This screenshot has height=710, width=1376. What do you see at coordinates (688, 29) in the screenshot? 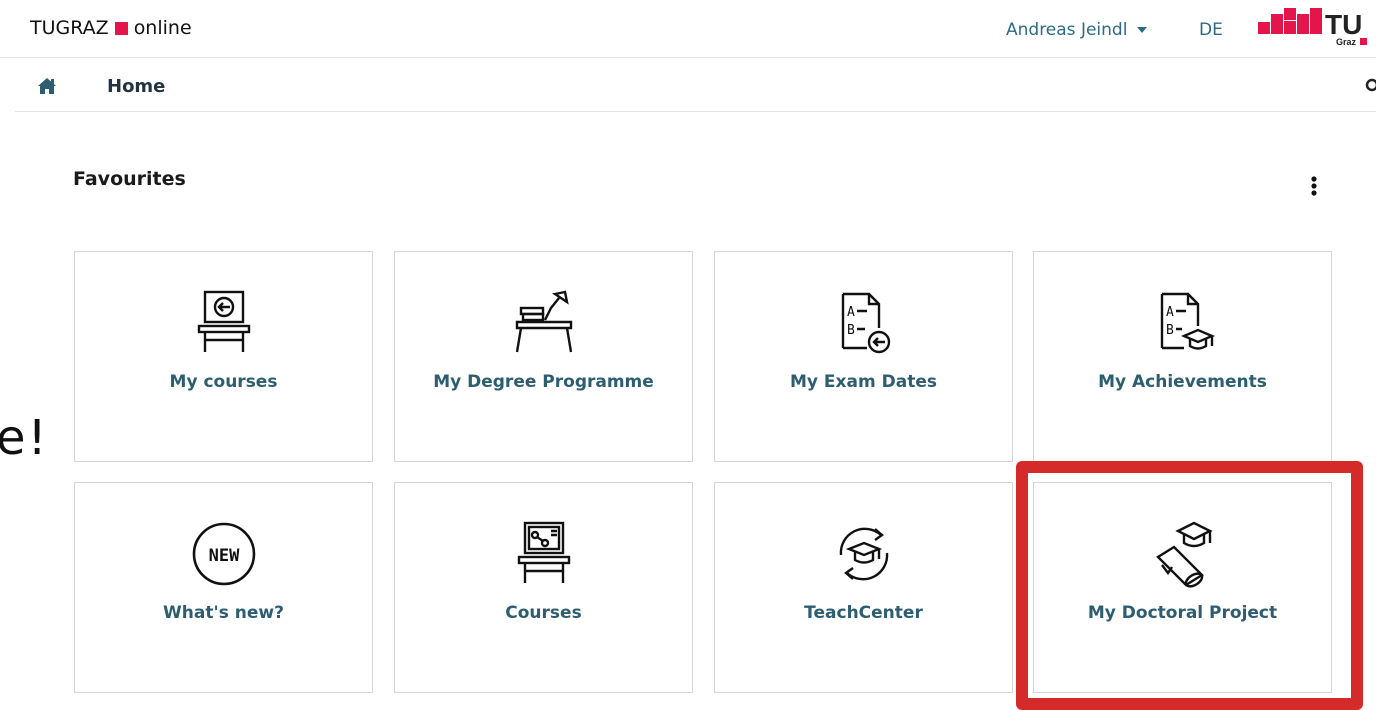
I see `top-header: TUGRAZ online Andreas Jeindl DE TU Graz` at bounding box center [688, 29].